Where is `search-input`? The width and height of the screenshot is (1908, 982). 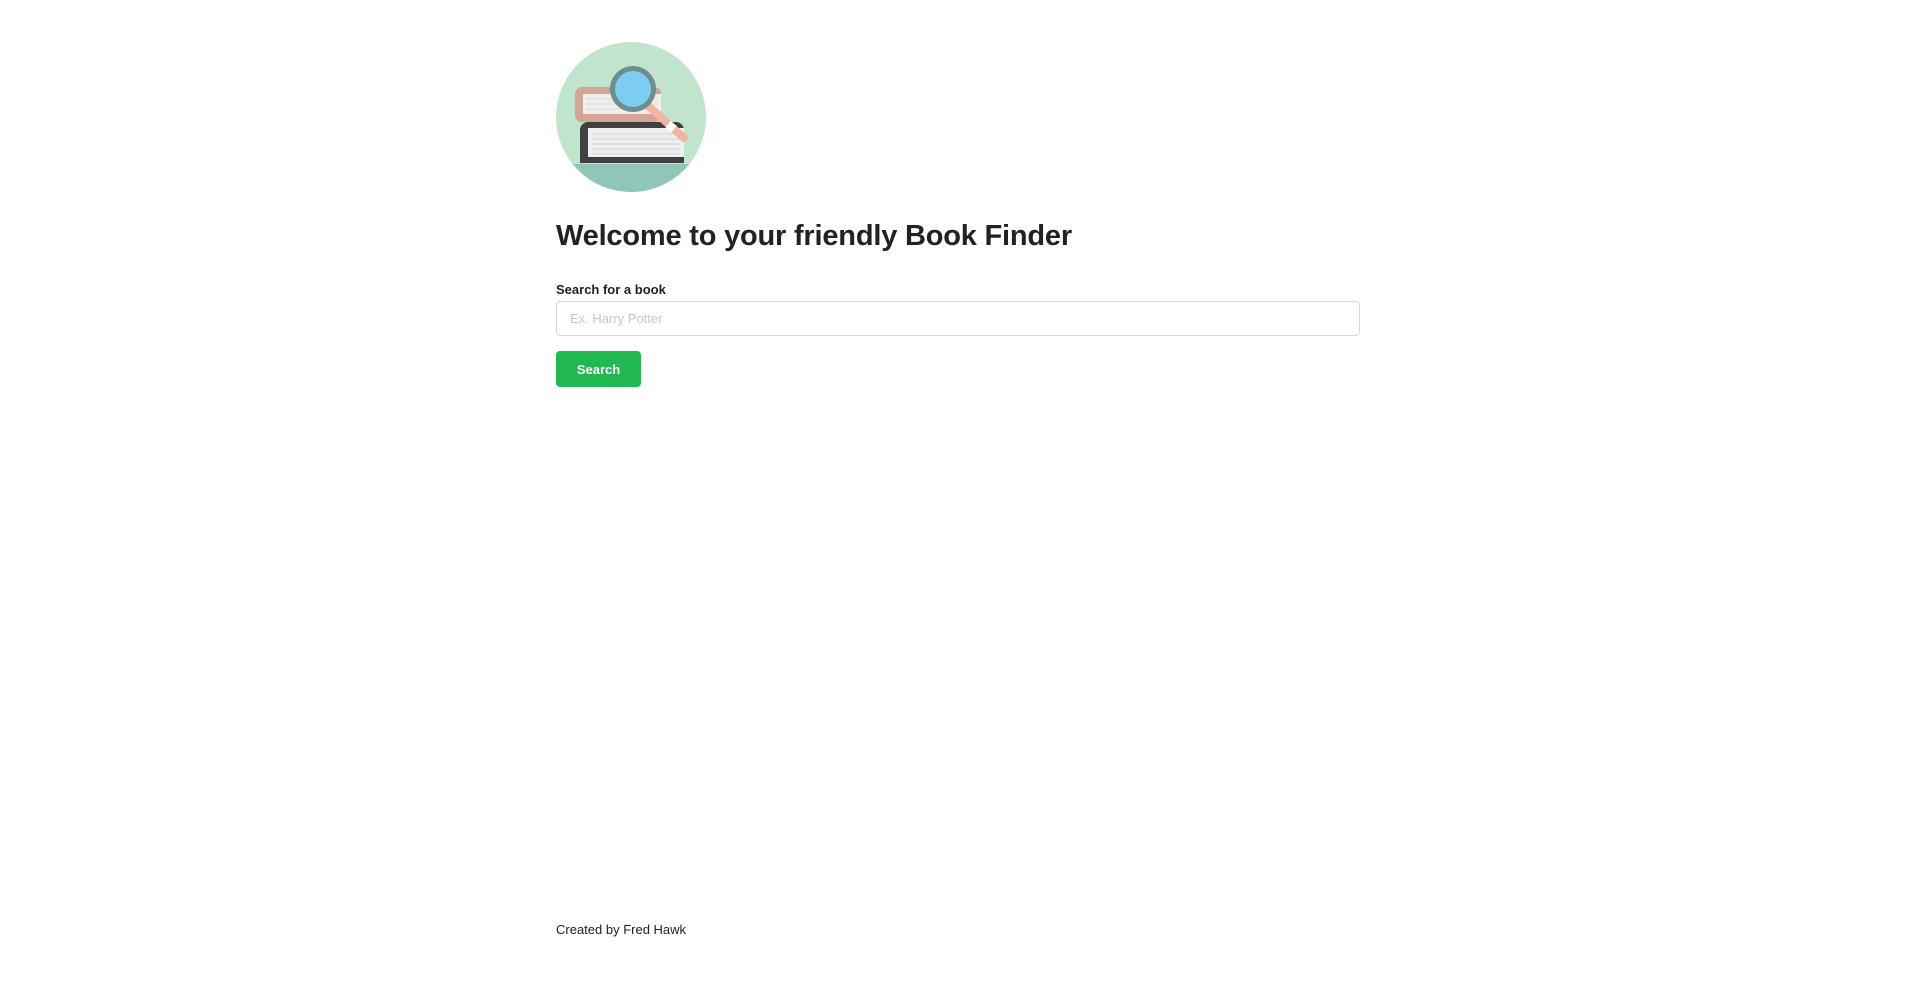 search-input is located at coordinates (958, 318).